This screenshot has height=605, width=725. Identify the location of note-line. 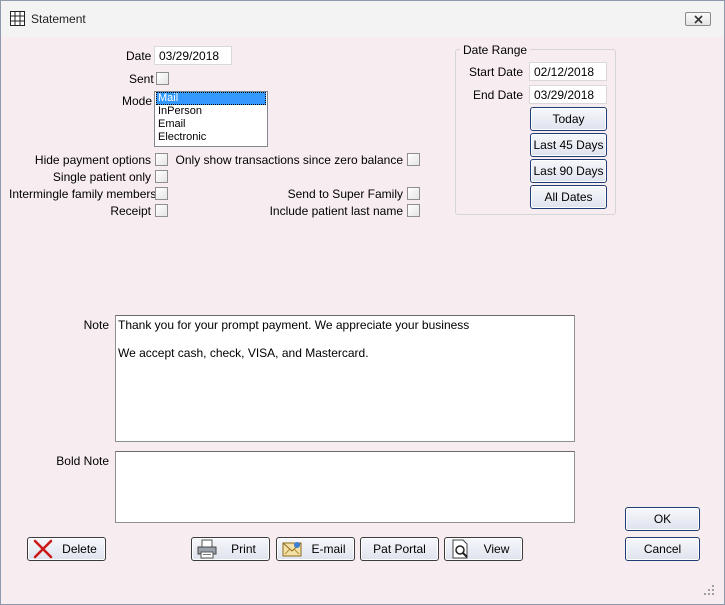
(345, 339).